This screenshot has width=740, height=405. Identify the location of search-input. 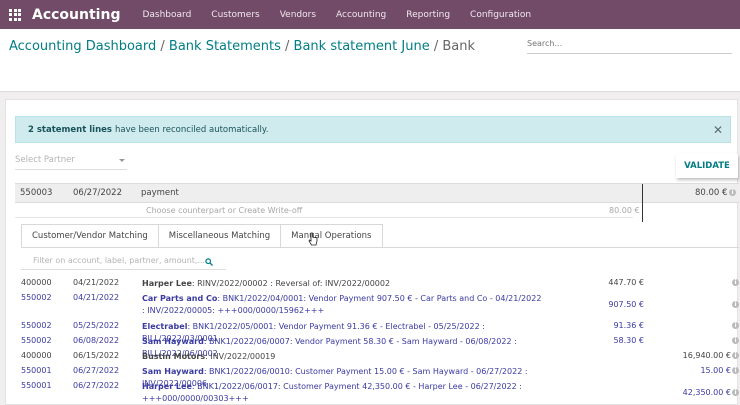
(629, 43).